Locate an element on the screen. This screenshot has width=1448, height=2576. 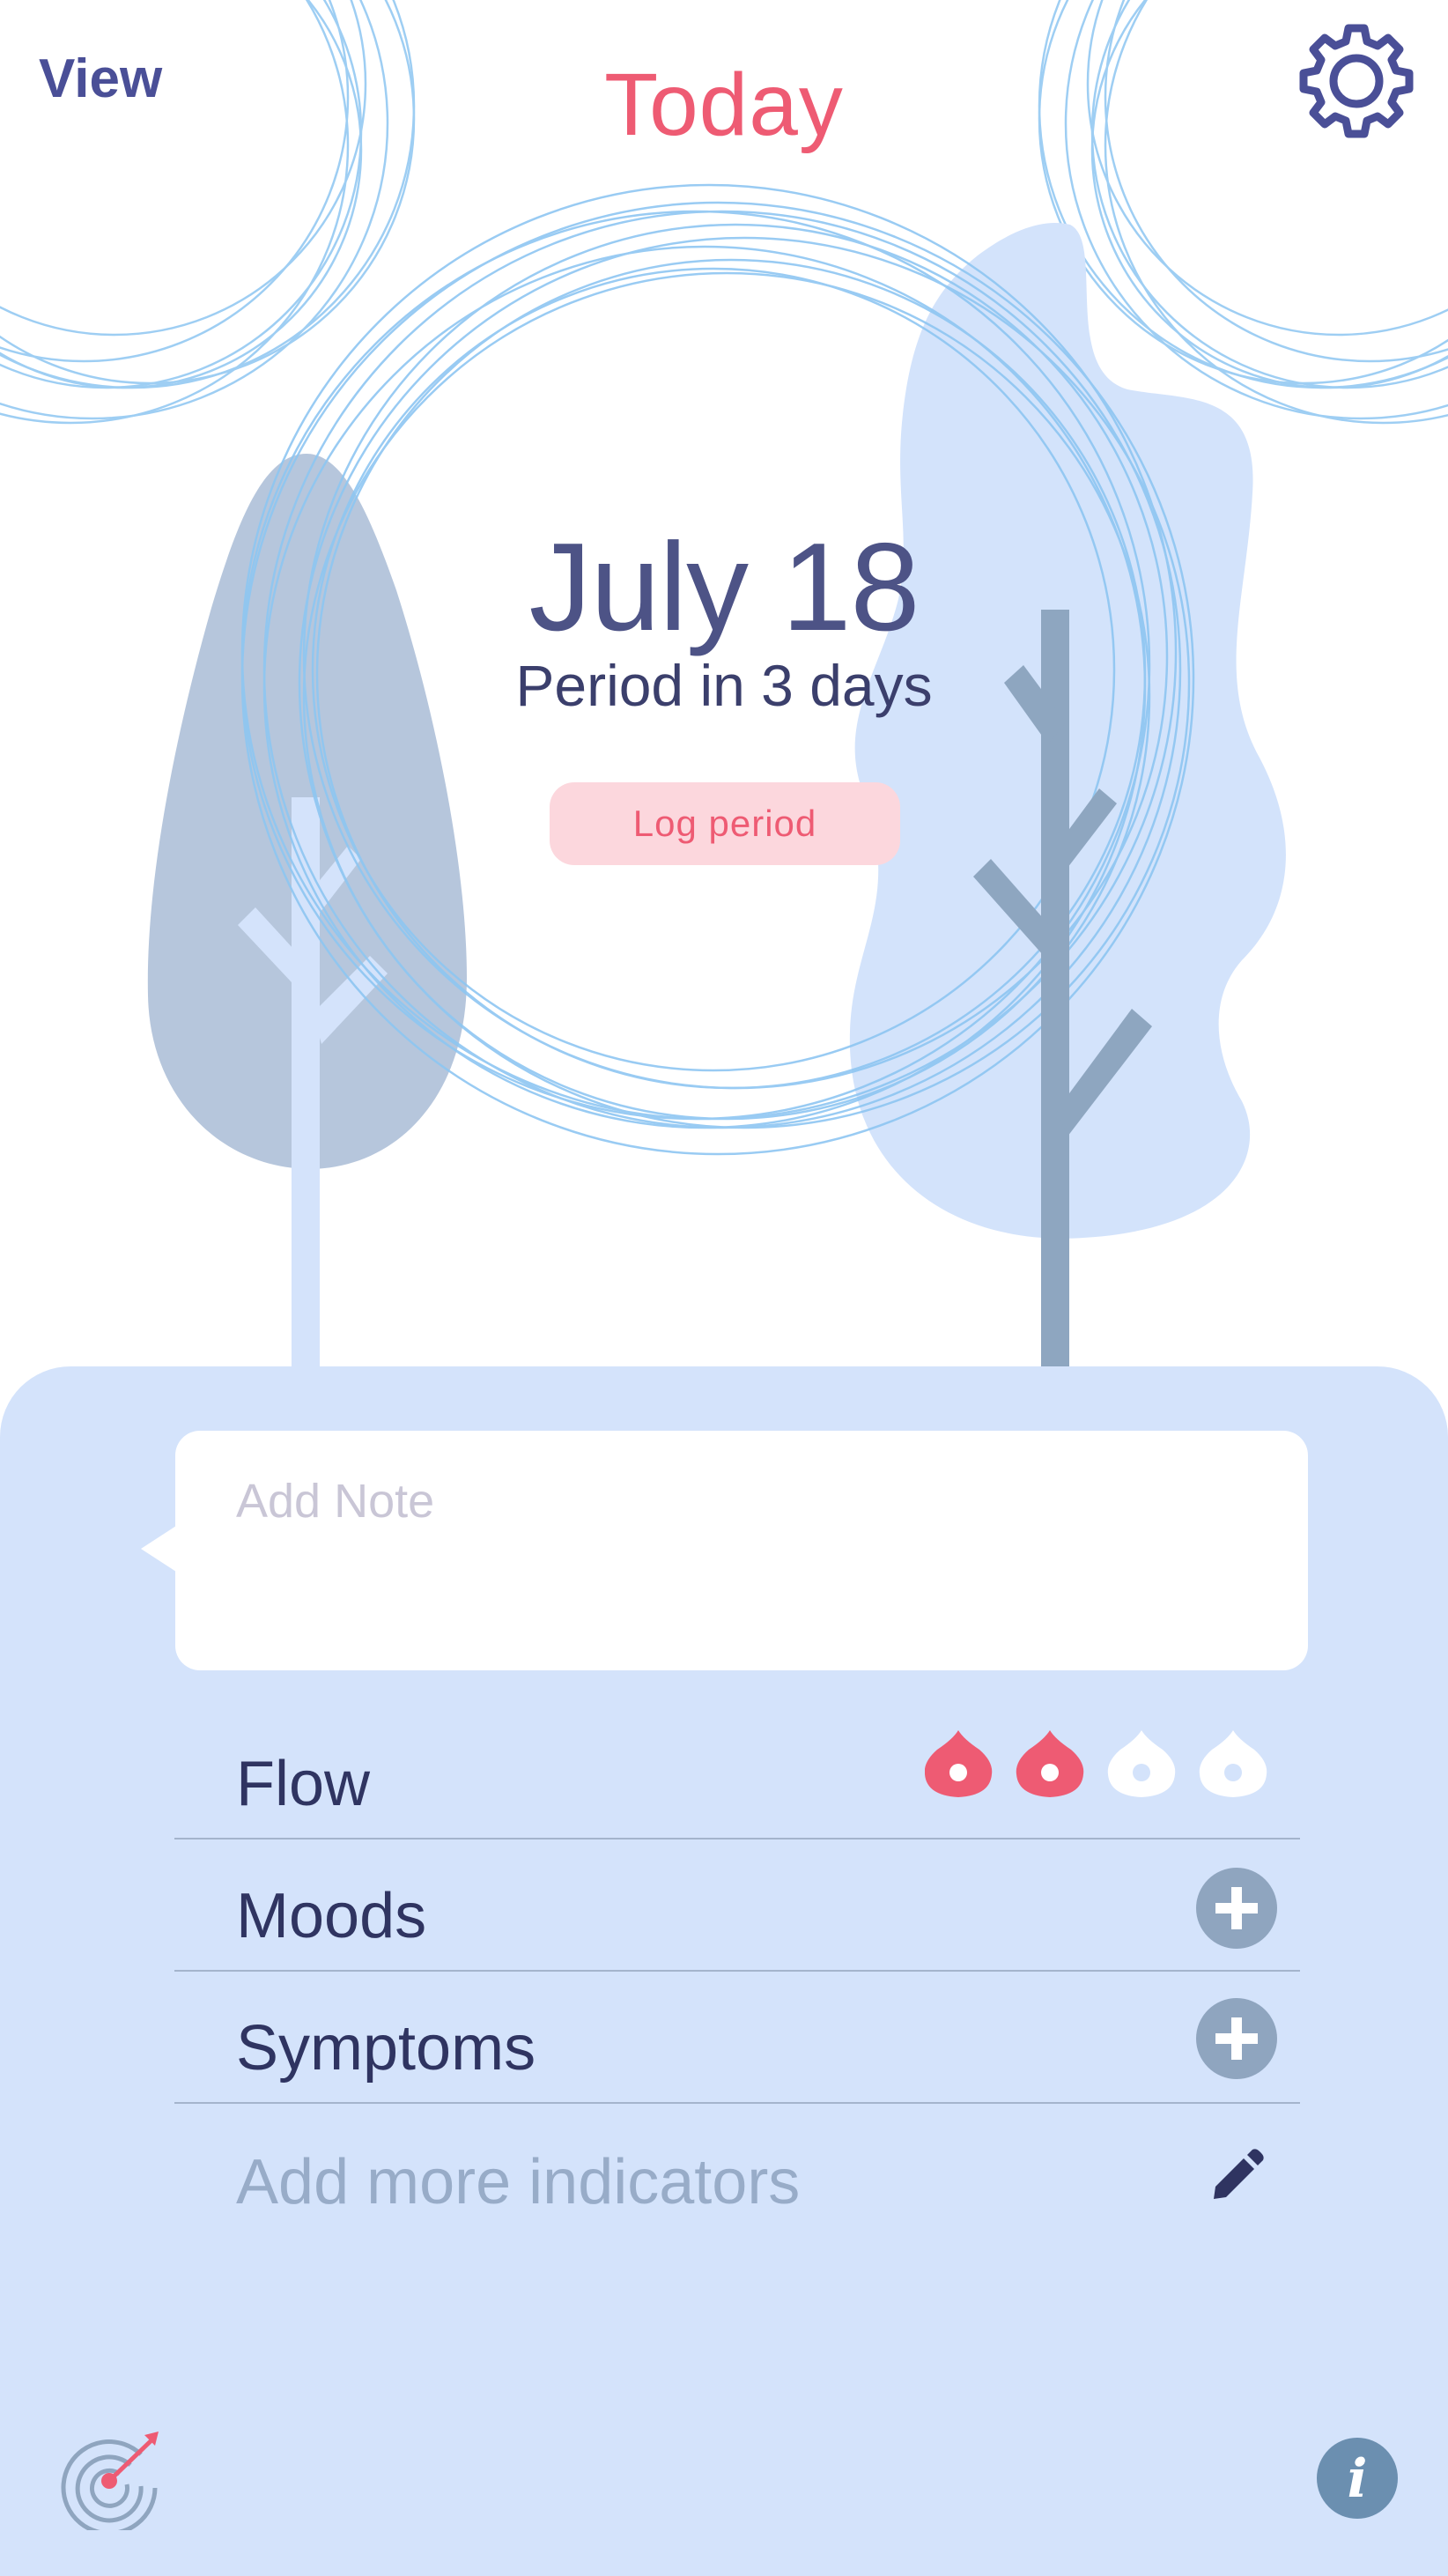
settings-button is located at coordinates (1356, 83).